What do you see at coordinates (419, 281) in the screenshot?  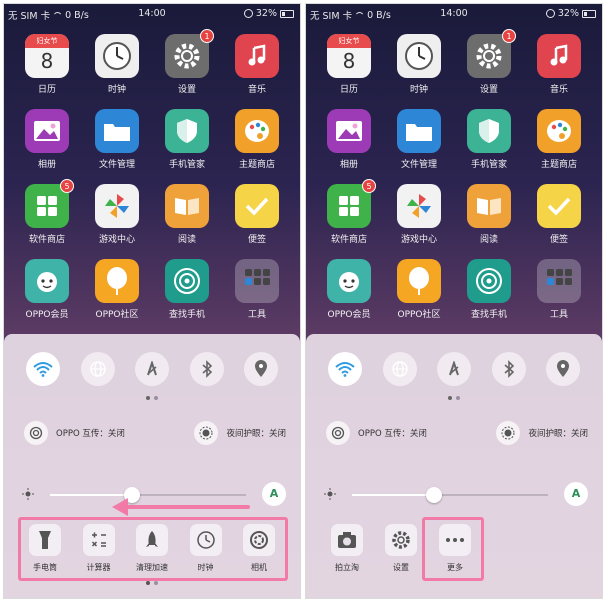 I see `balloon-icon` at bounding box center [419, 281].